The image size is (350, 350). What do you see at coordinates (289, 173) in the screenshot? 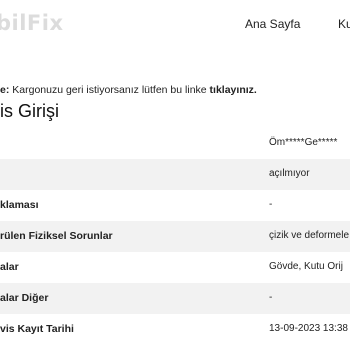
I see `complaint-value: açılmıyor` at bounding box center [289, 173].